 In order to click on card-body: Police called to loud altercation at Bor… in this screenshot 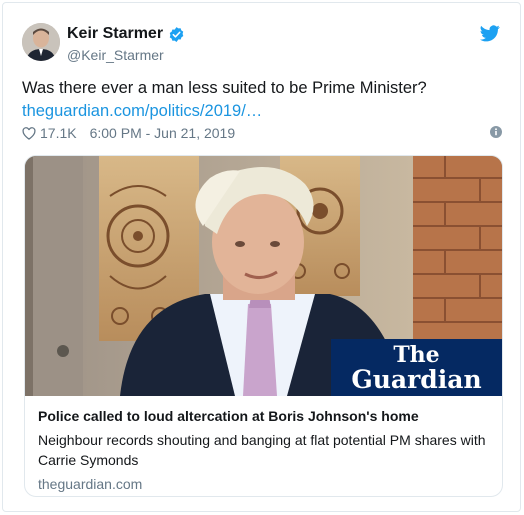, I will do `click(265, 449)`.